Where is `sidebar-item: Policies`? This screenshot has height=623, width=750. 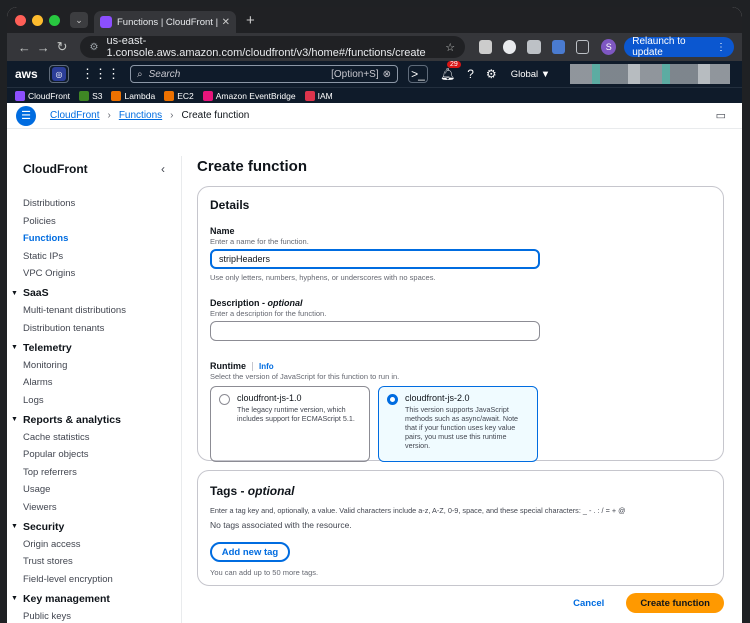 sidebar-item: Policies is located at coordinates (94, 222).